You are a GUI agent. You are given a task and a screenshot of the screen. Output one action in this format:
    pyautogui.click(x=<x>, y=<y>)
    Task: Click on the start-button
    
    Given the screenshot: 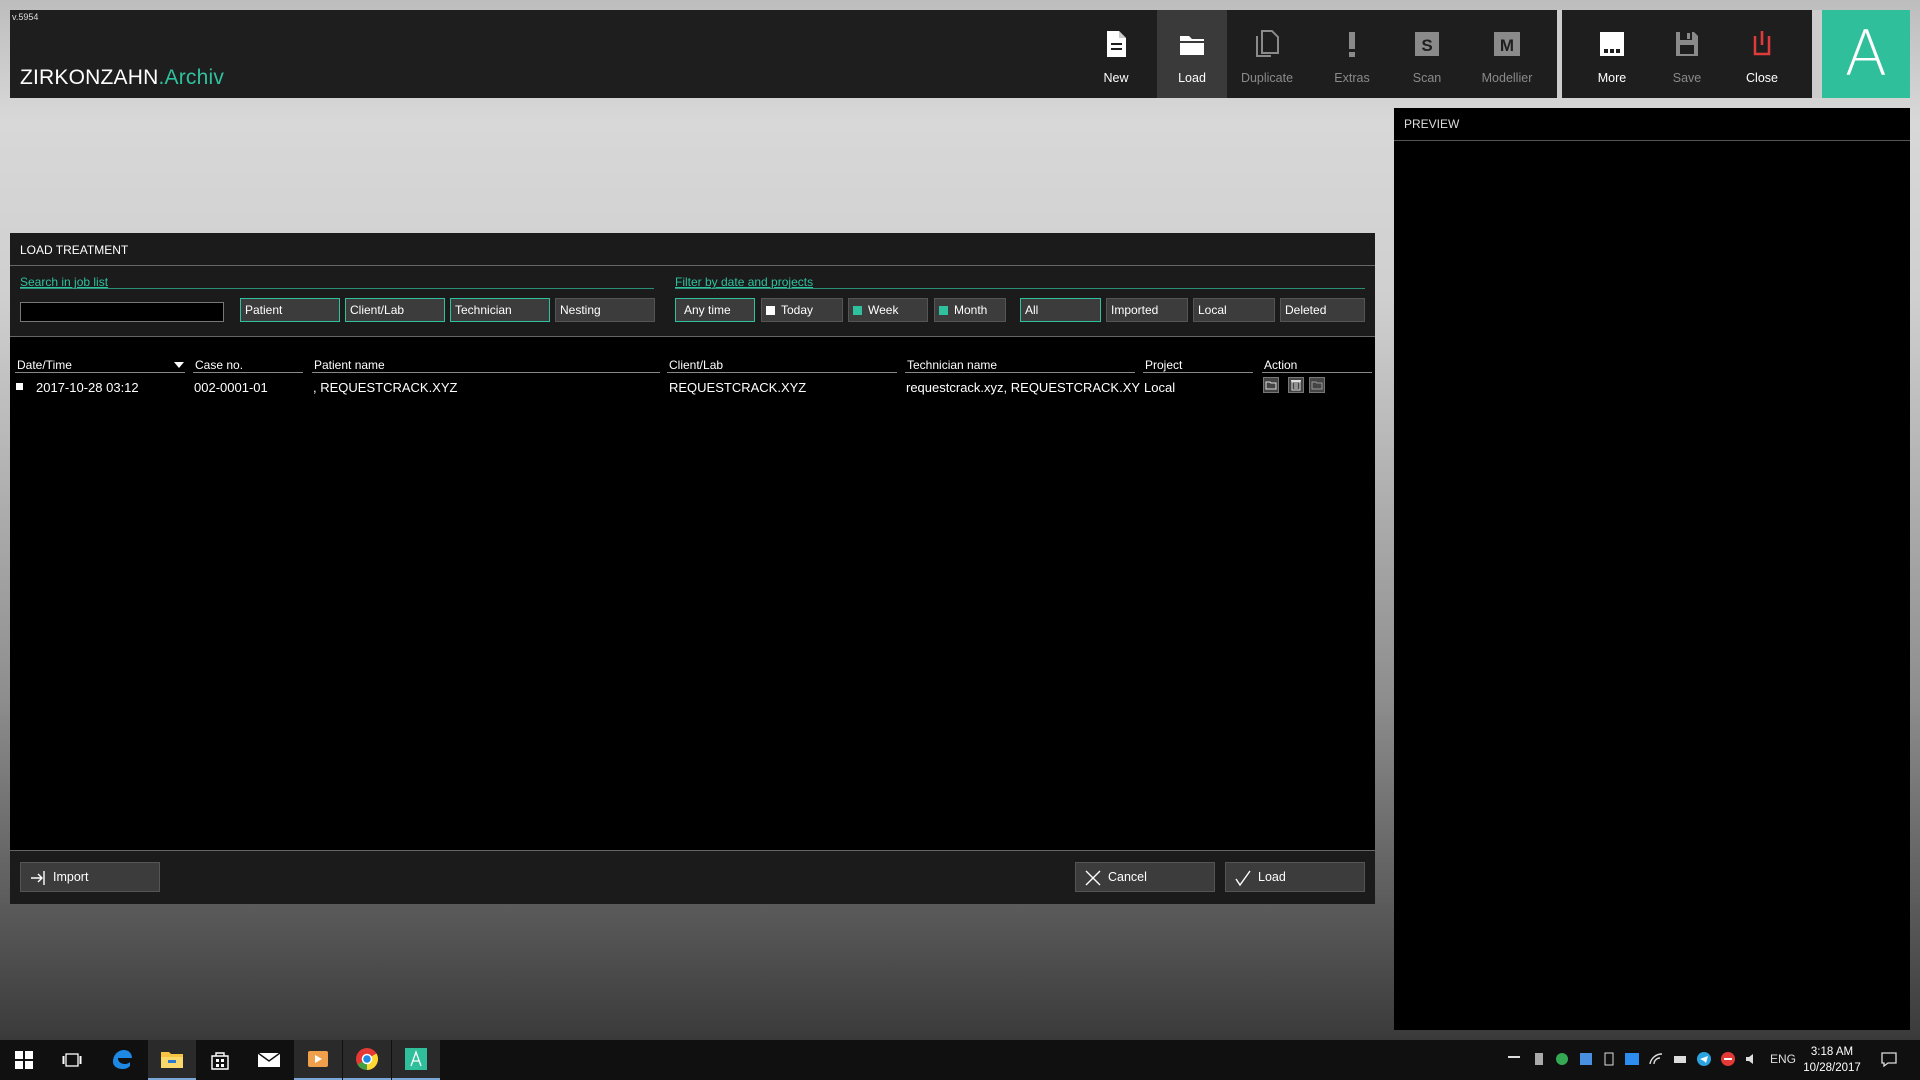 What is the action you would take?
    pyautogui.click(x=24, y=1060)
    